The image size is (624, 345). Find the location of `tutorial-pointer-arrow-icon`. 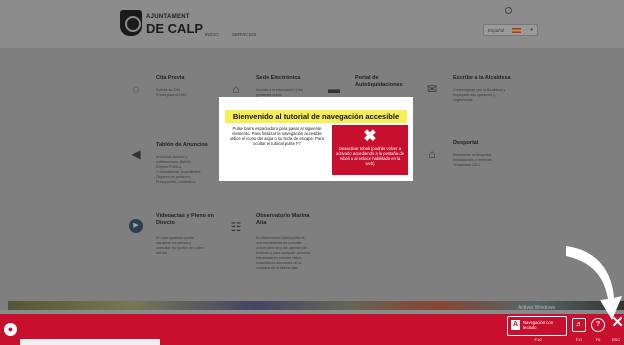

tutorial-pointer-arrow-icon is located at coordinates (594, 283).